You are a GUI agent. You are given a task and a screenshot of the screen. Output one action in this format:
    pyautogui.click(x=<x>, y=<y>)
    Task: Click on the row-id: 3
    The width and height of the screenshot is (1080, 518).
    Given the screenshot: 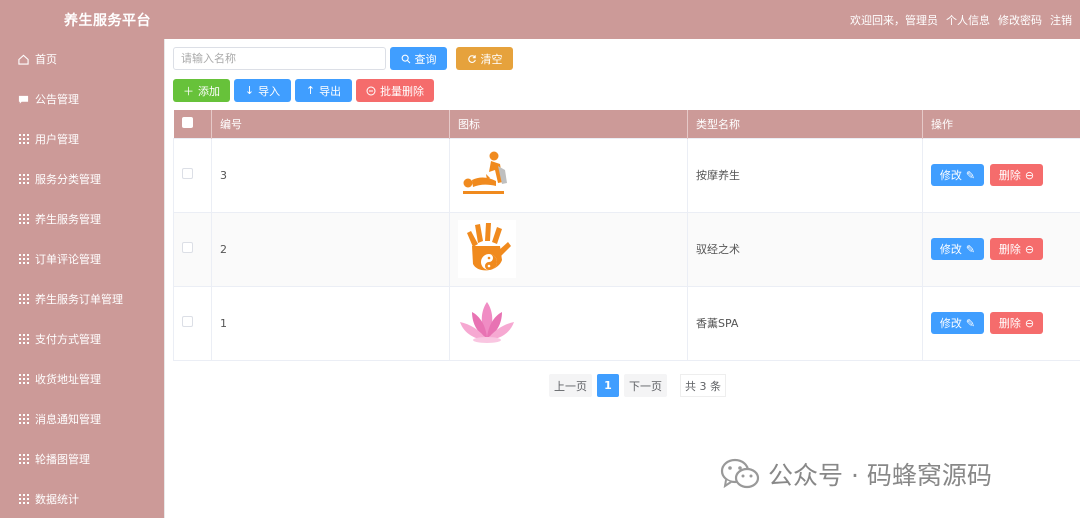 What is the action you would take?
    pyautogui.click(x=330, y=175)
    